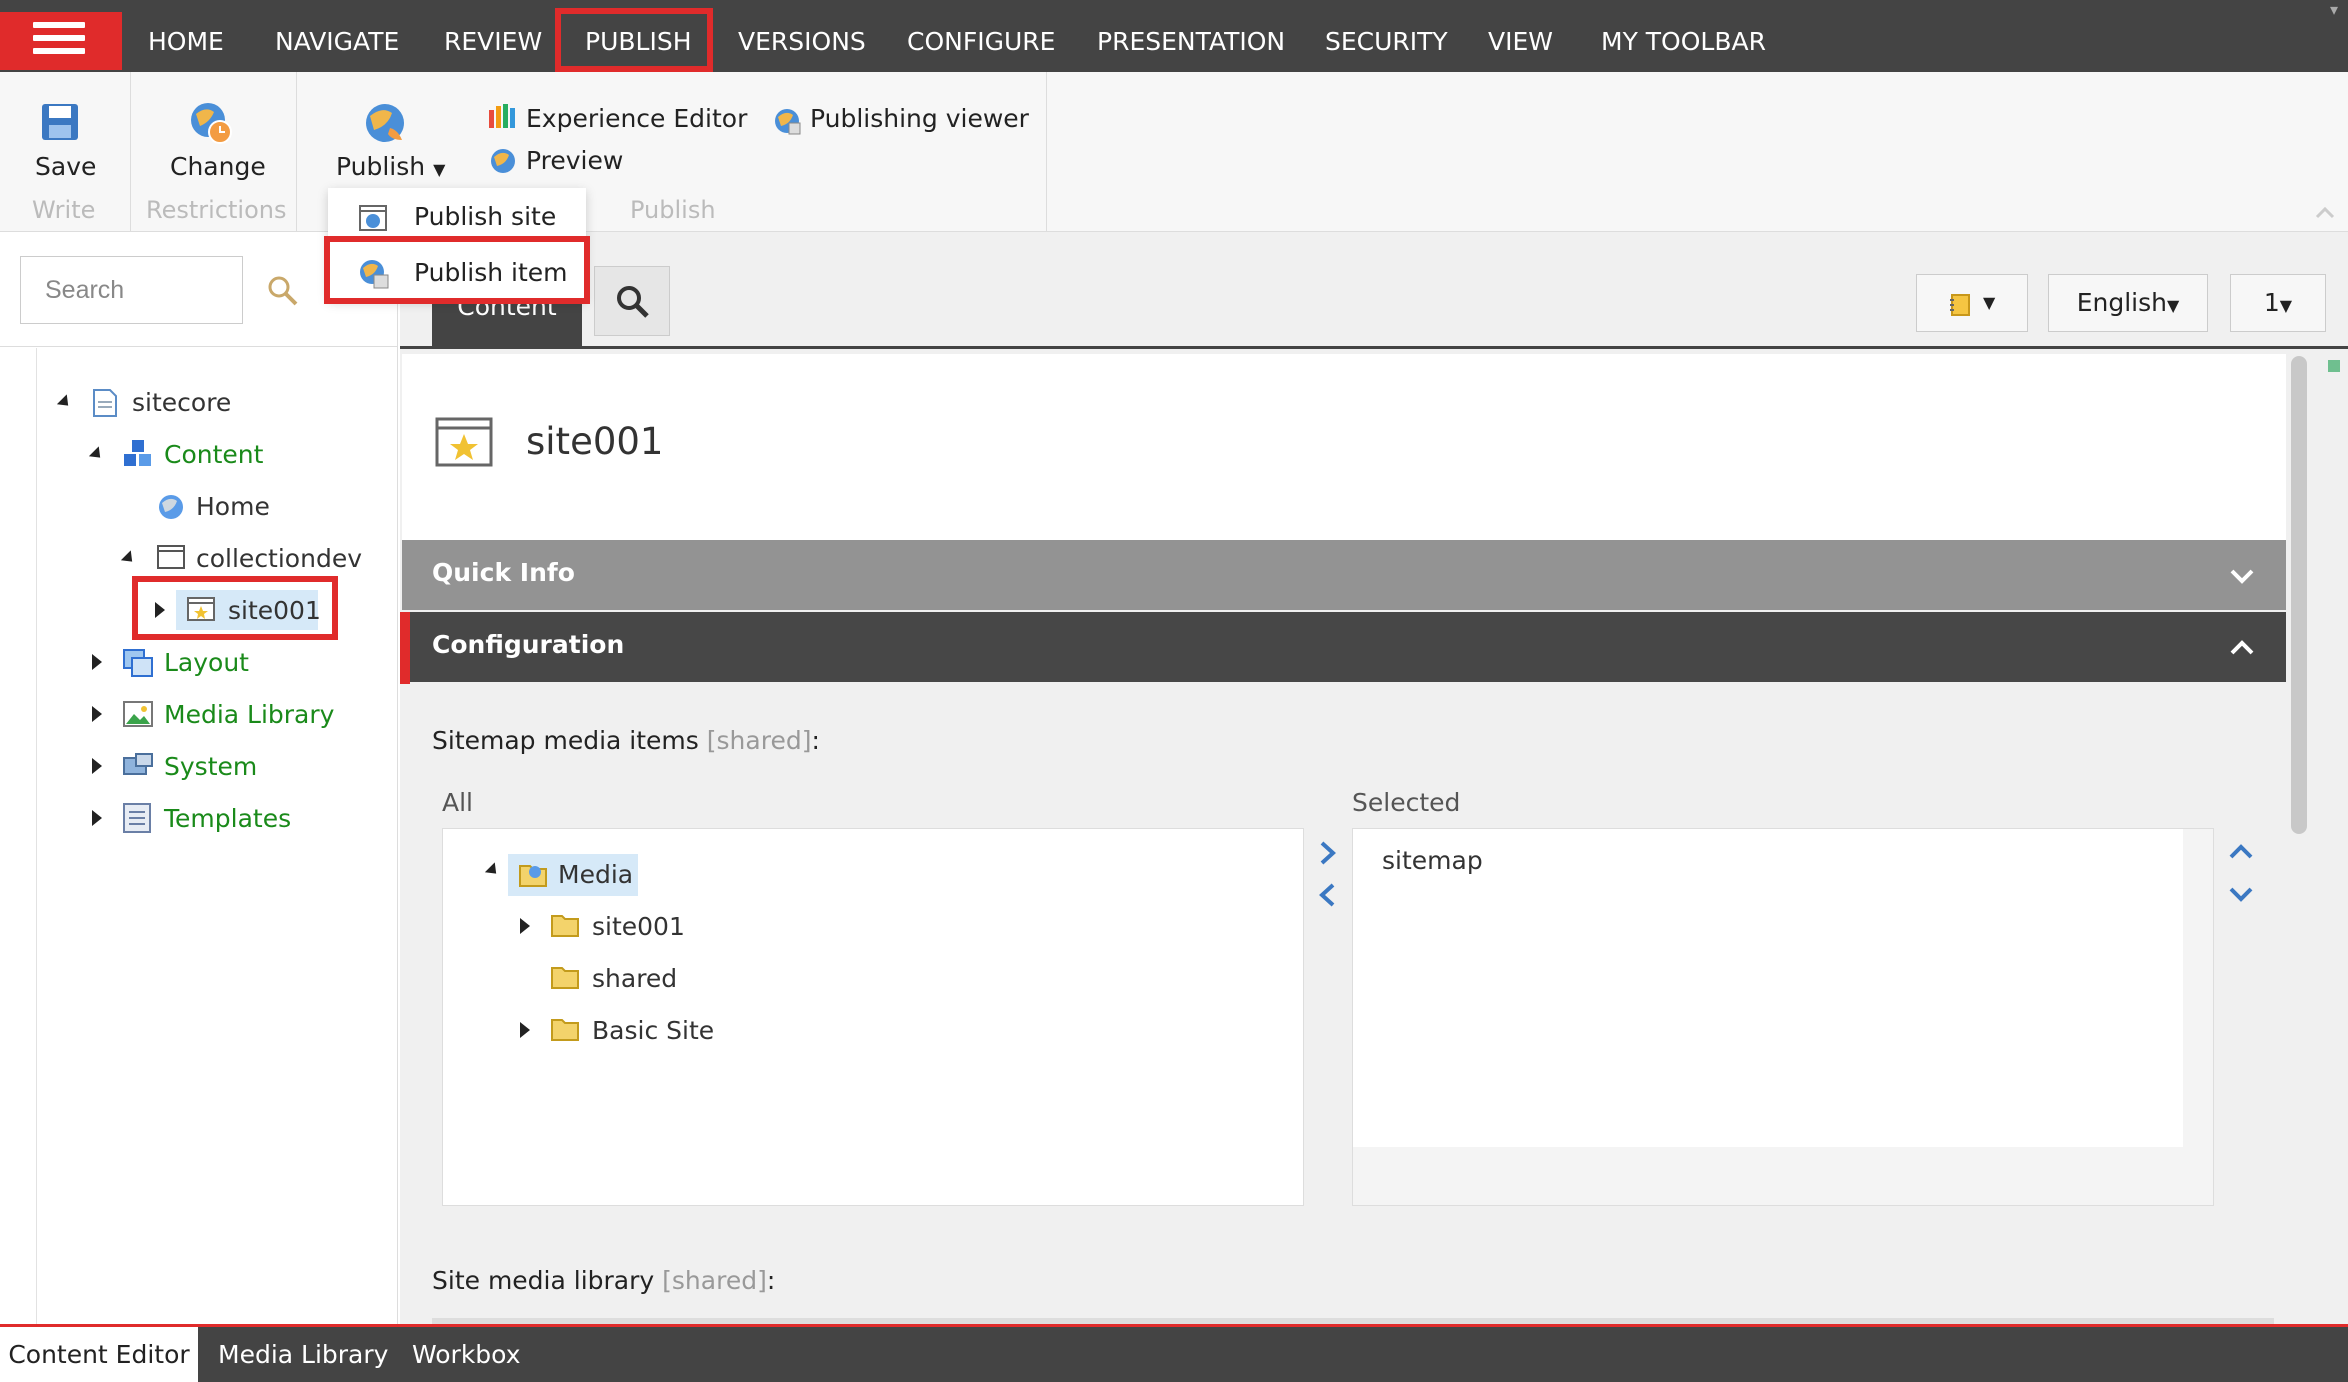  I want to click on section-configuration-label: Configuration, so click(528, 644).